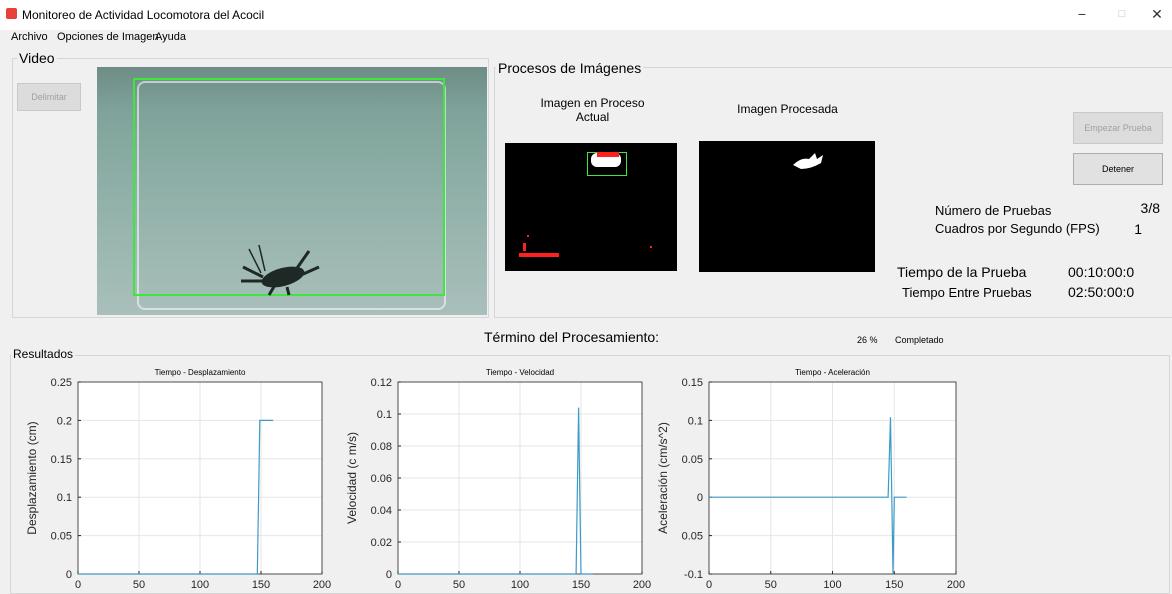  I want to click on y-axis-label: Velocidad (c m/s), so click(352, 478).